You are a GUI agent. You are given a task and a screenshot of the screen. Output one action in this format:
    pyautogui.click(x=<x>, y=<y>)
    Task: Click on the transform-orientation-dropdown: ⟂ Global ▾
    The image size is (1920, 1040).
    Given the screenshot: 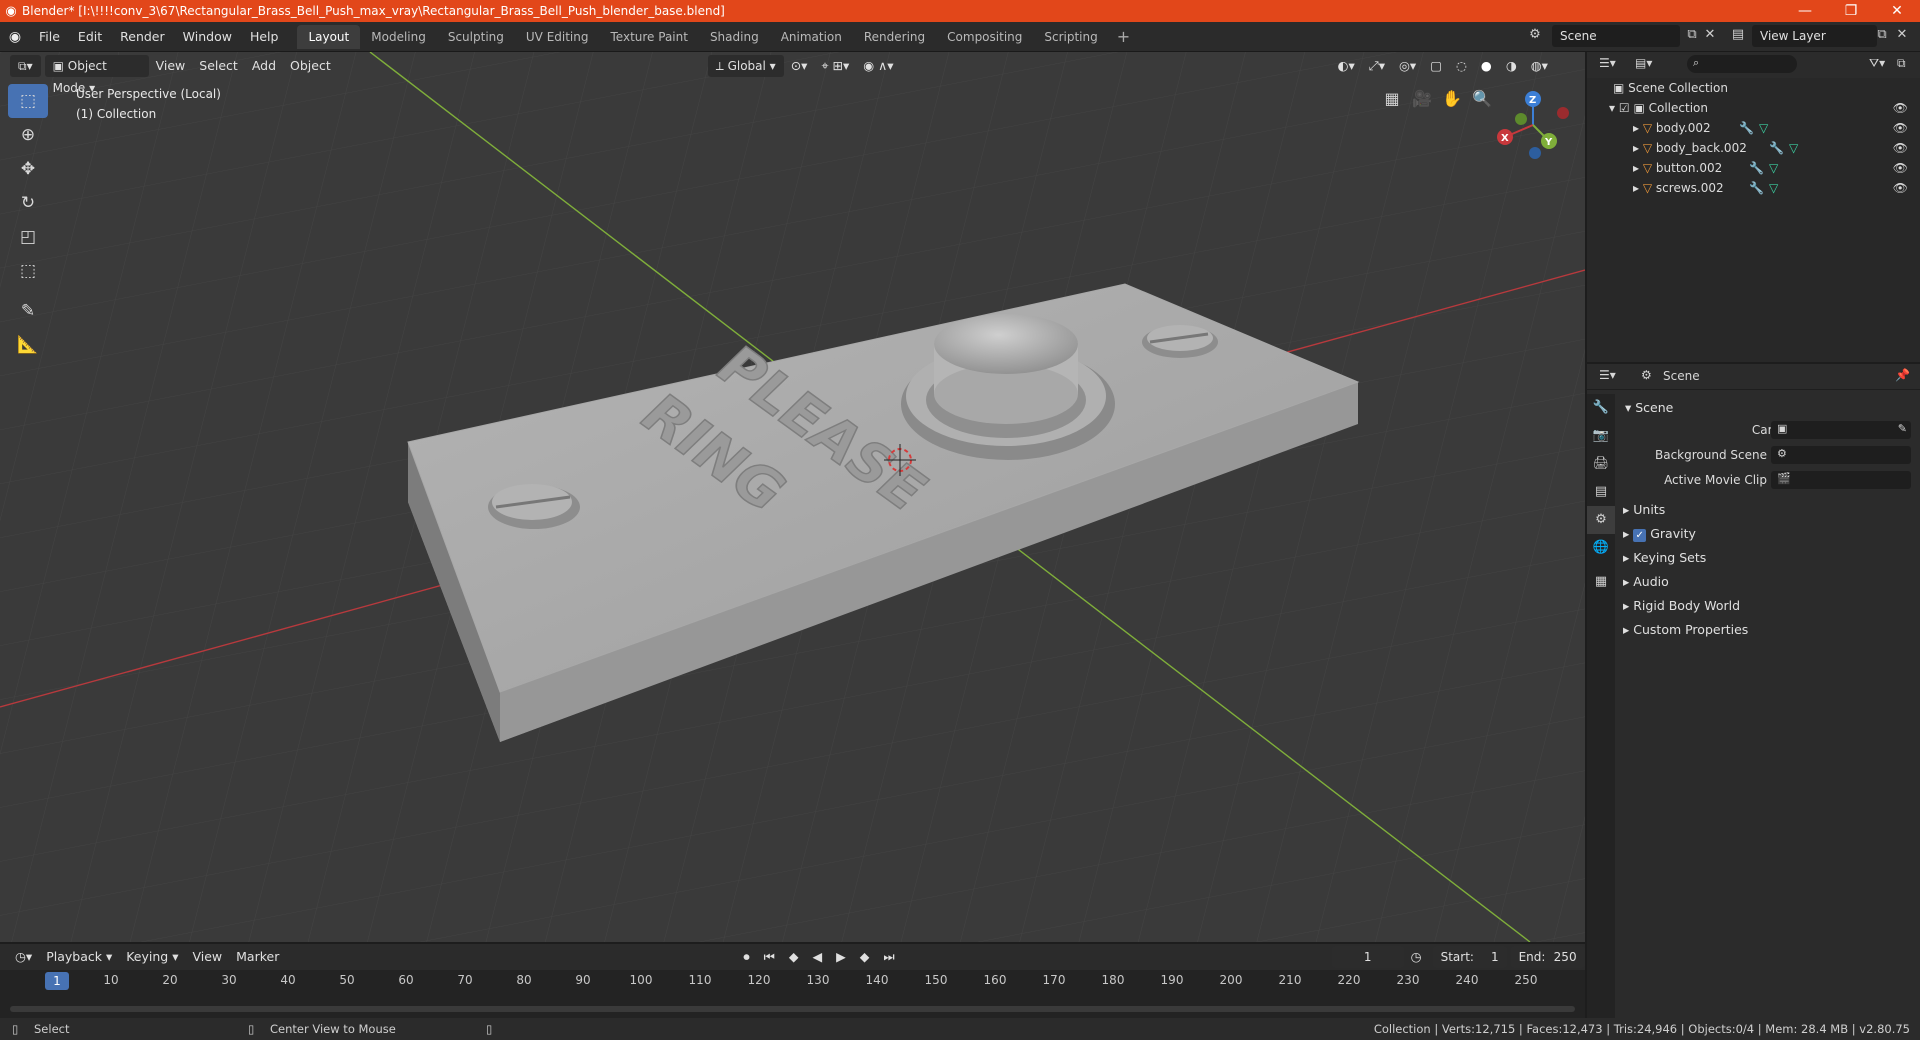 What is the action you would take?
    pyautogui.click(x=745, y=66)
    